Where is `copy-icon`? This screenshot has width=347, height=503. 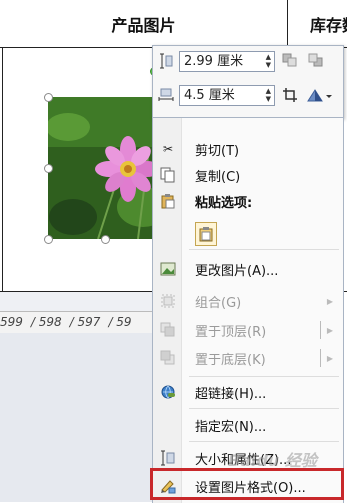 copy-icon is located at coordinates (168, 175).